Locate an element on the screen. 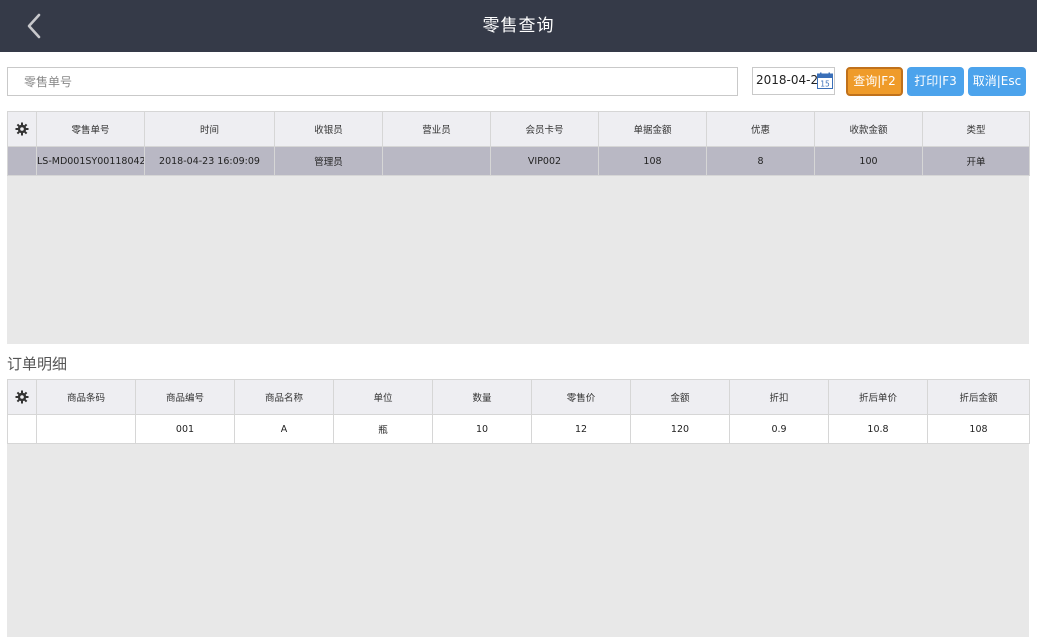 The image size is (1037, 637). table-cell: 0.9 is located at coordinates (779, 429).